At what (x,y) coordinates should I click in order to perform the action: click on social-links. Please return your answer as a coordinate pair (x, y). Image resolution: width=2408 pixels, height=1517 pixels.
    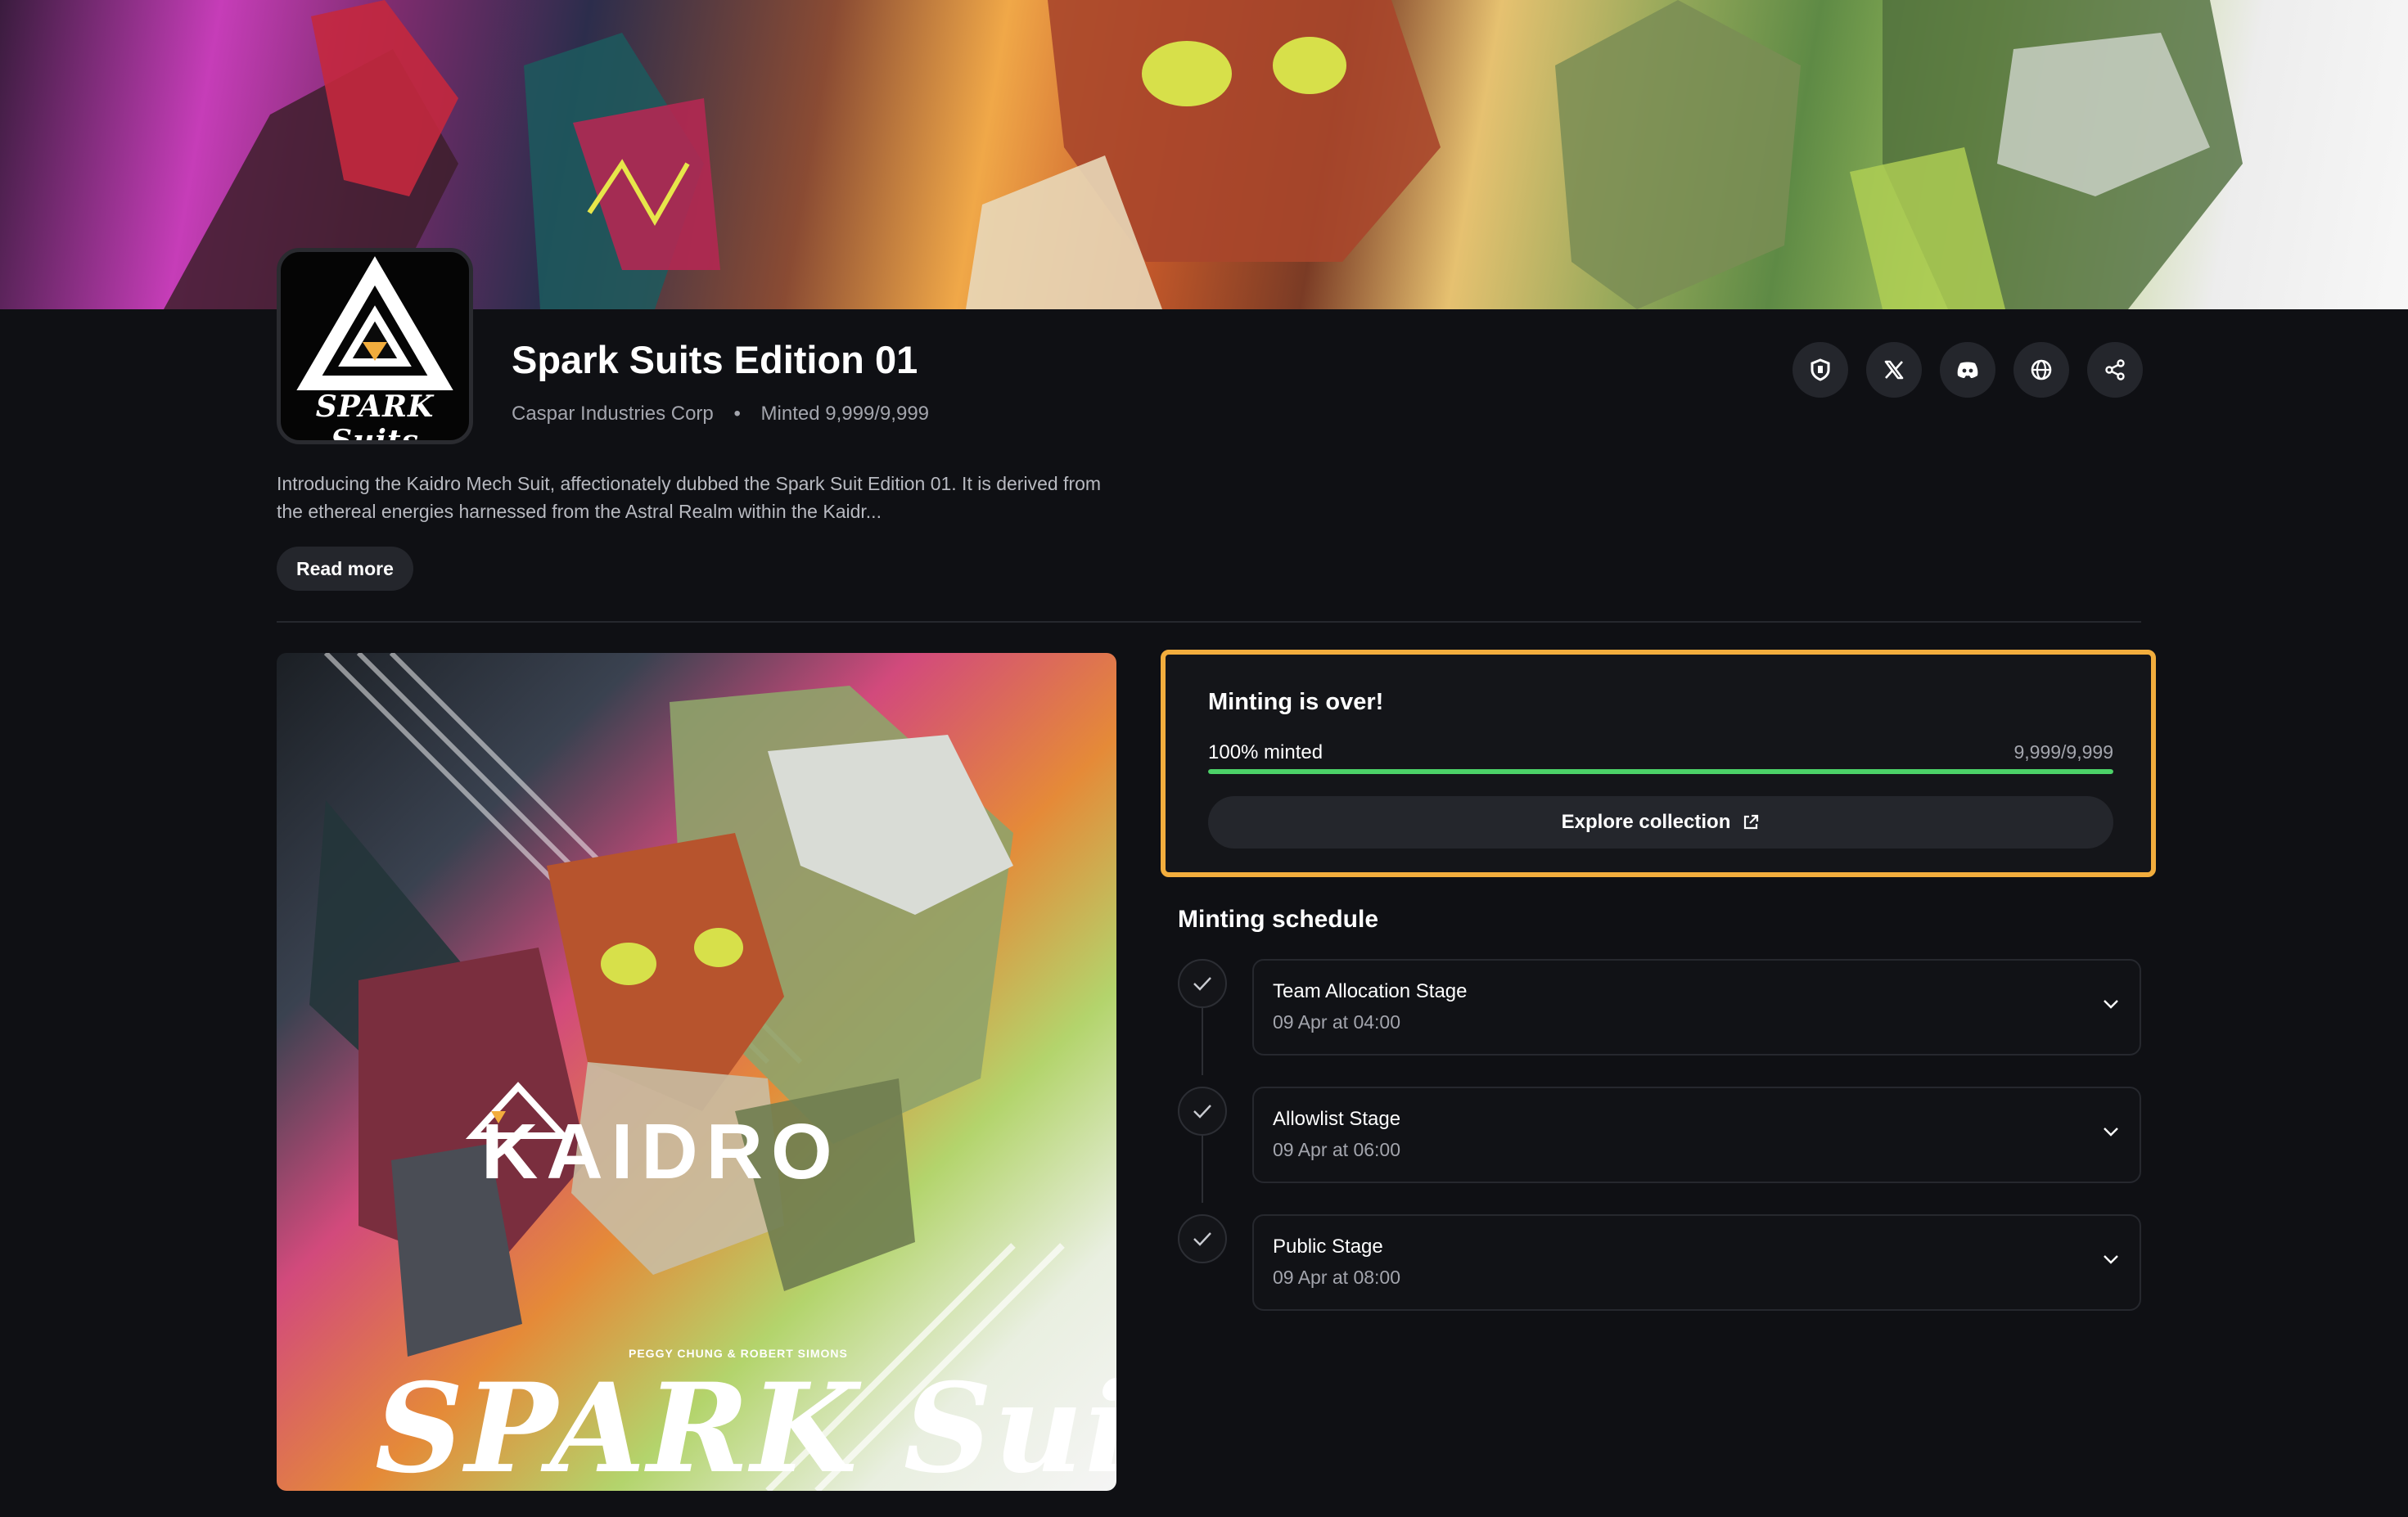
    Looking at the image, I should click on (1968, 370).